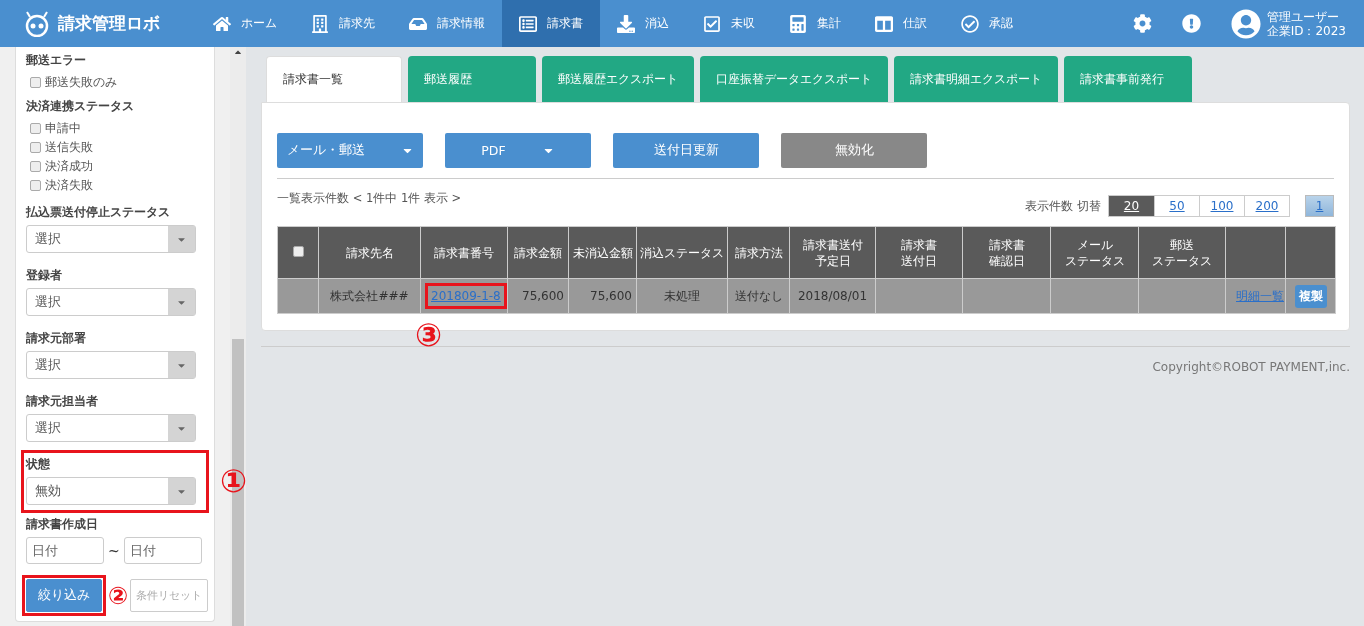 This screenshot has width=1364, height=626. I want to click on column-header: メール, so click(1094, 244).